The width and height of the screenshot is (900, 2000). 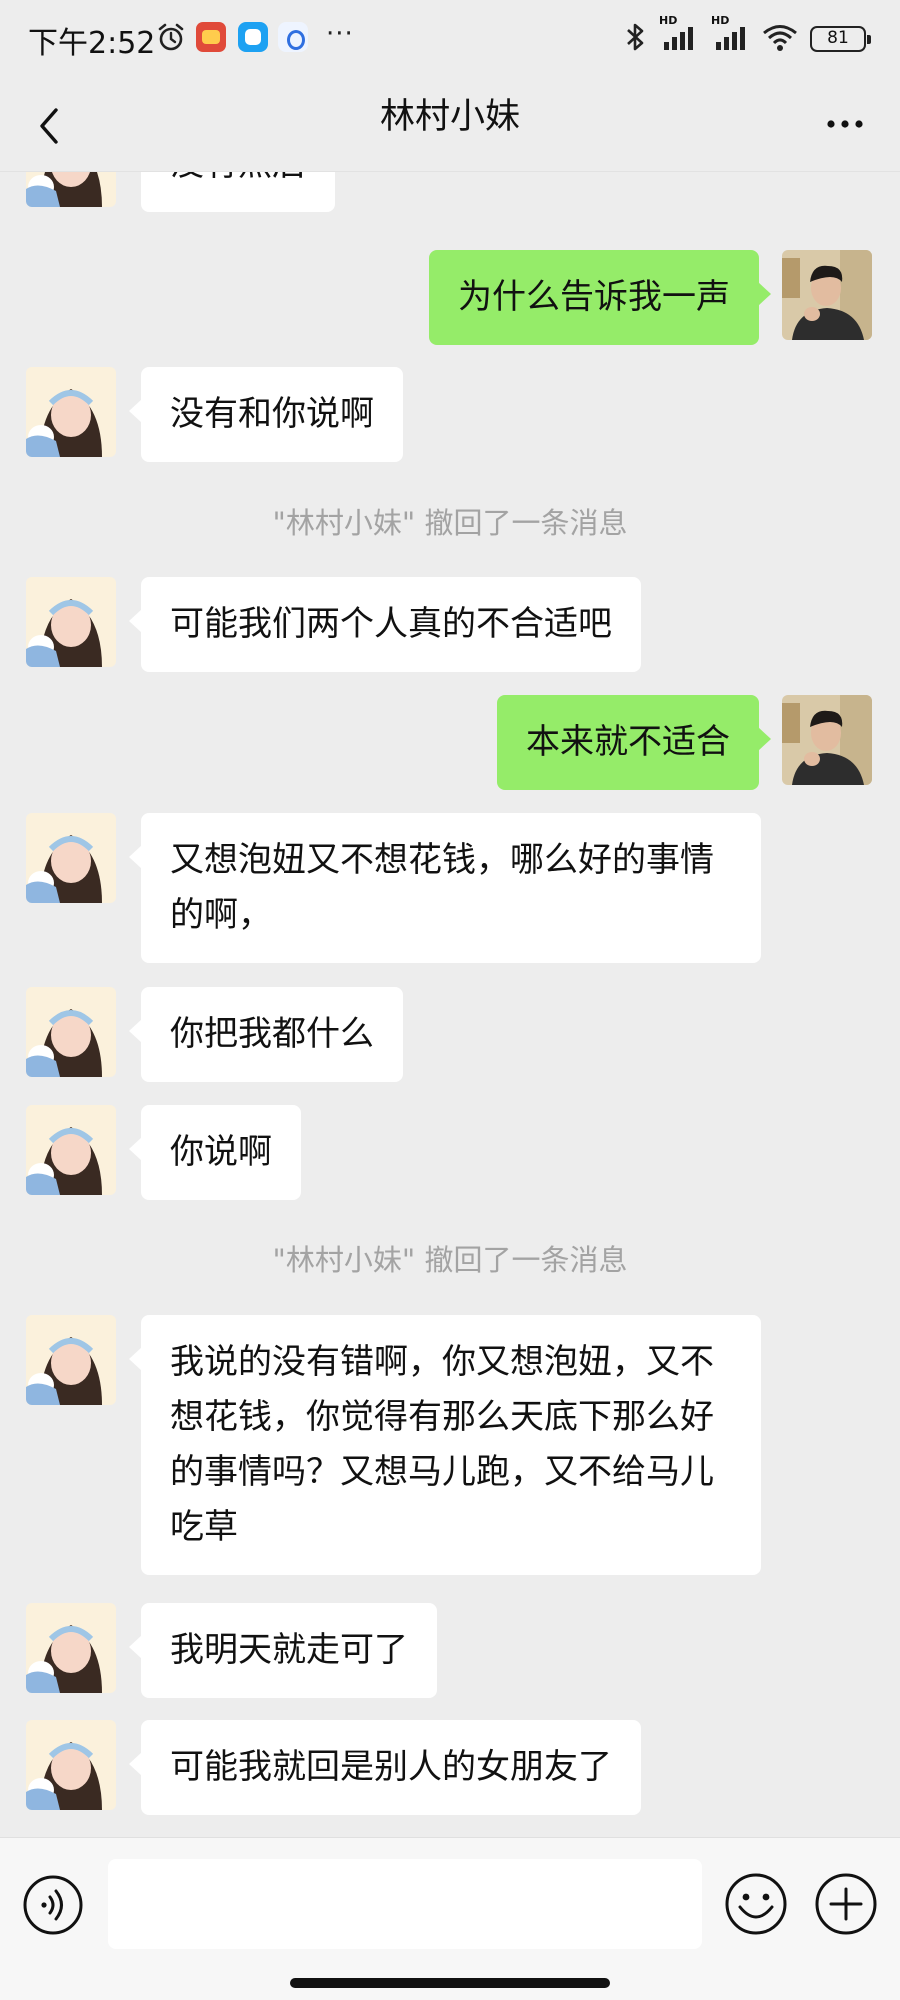 I want to click on message-bubble: 你把我都什么, so click(x=266, y=1034).